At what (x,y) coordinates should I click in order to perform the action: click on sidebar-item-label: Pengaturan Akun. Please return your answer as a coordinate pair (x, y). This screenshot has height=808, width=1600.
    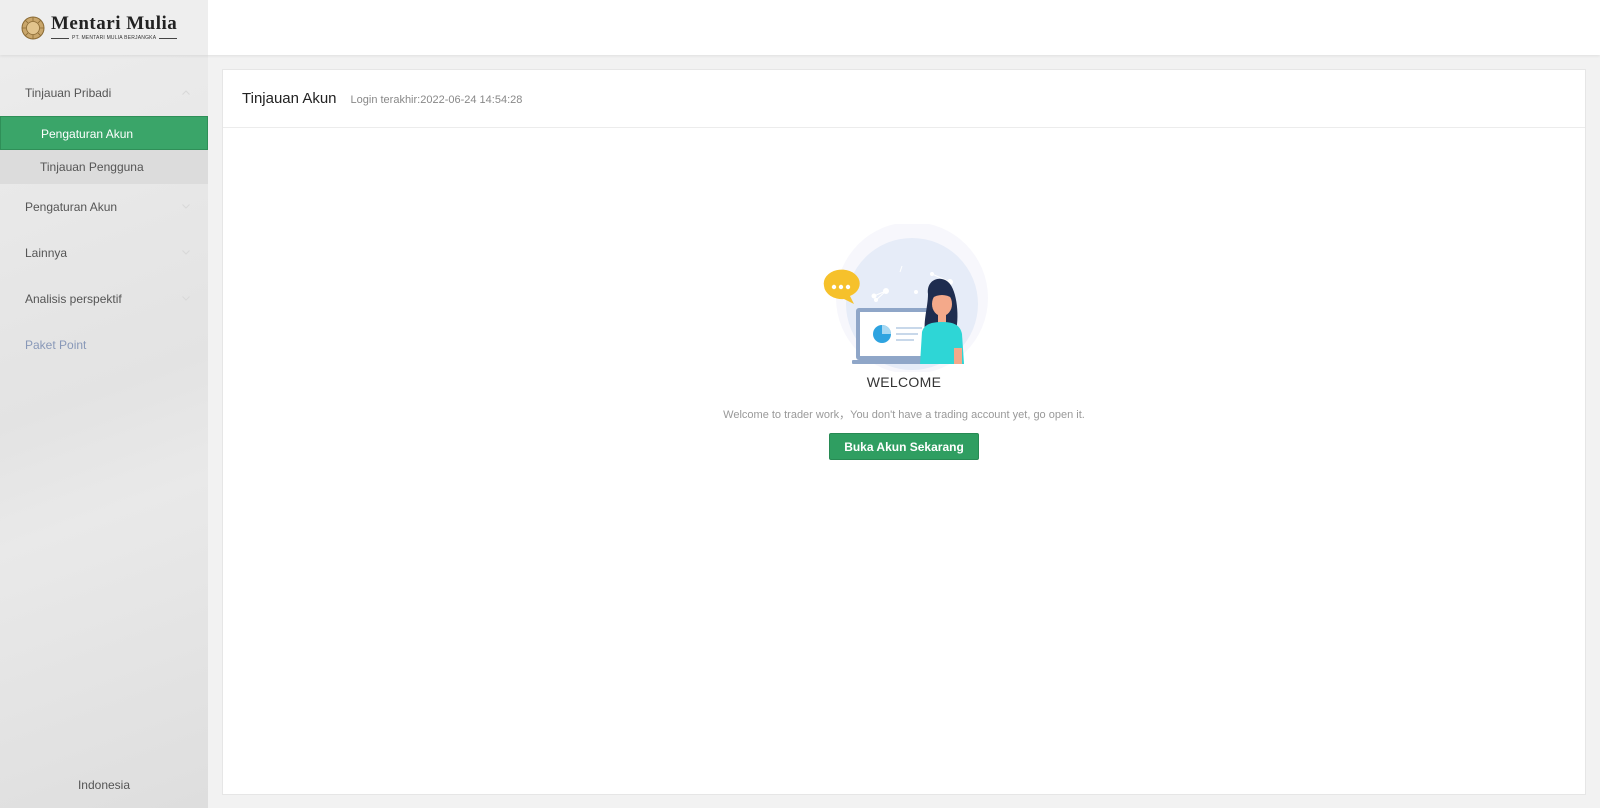
    Looking at the image, I should click on (71, 207).